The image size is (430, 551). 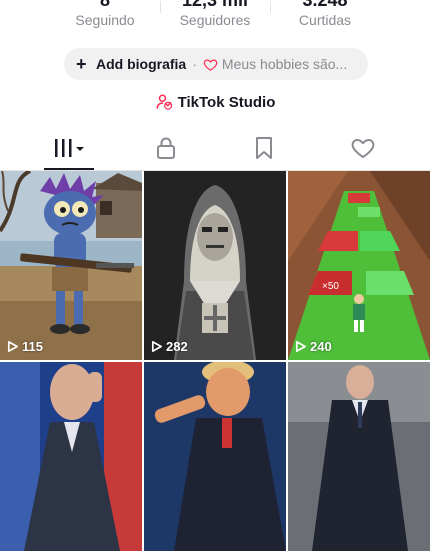 What do you see at coordinates (215, 5) in the screenshot?
I see `followers-count: 12,3 mil` at bounding box center [215, 5].